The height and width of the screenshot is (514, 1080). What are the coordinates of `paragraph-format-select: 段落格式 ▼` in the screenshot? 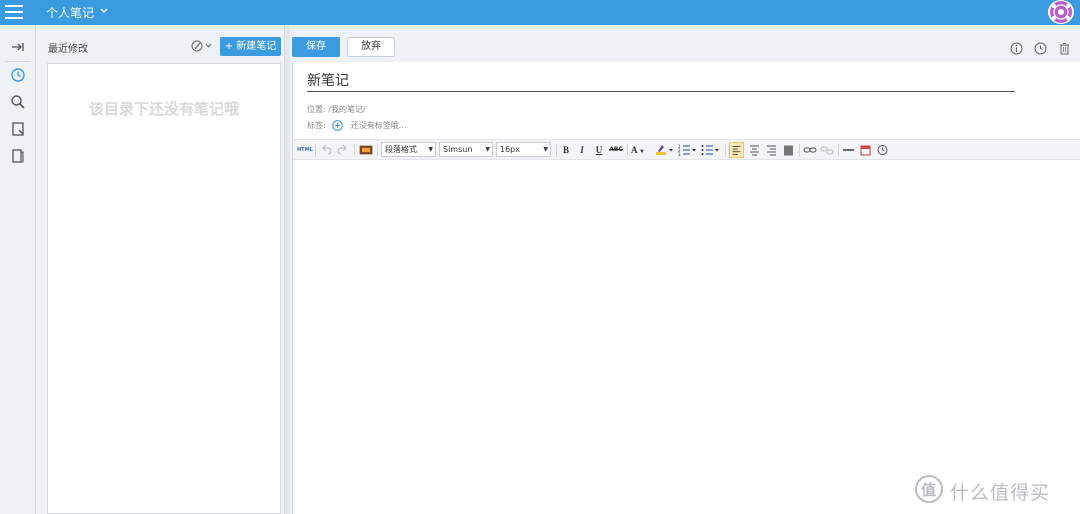 It's located at (408, 149).